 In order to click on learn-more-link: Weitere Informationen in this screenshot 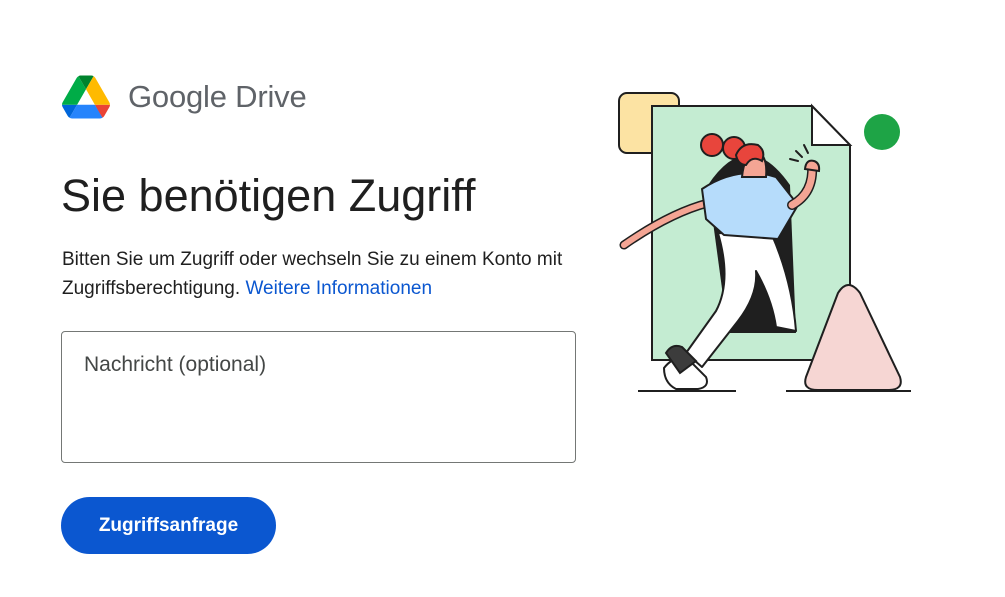, I will do `click(338, 288)`.